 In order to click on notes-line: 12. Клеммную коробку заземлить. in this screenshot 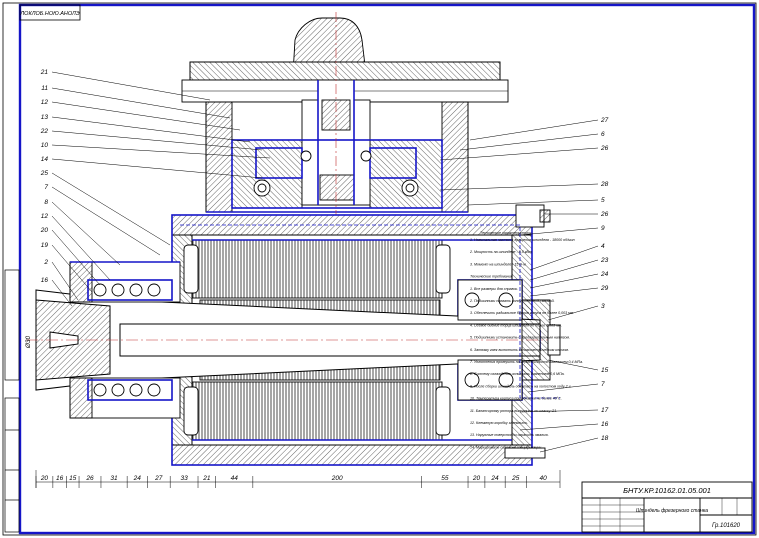, I will do `click(499, 423)`.